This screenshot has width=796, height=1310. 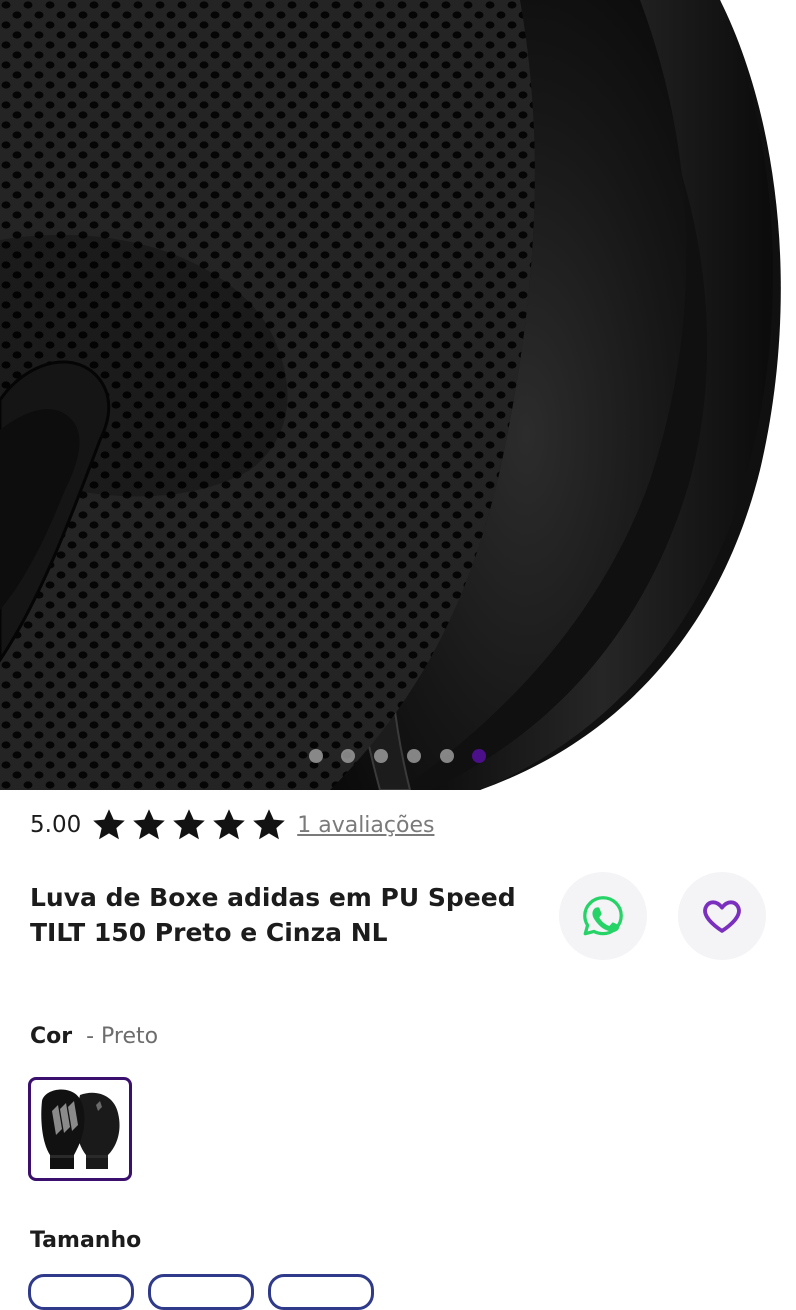 What do you see at coordinates (51, 1036) in the screenshot?
I see `color-label: Cor` at bounding box center [51, 1036].